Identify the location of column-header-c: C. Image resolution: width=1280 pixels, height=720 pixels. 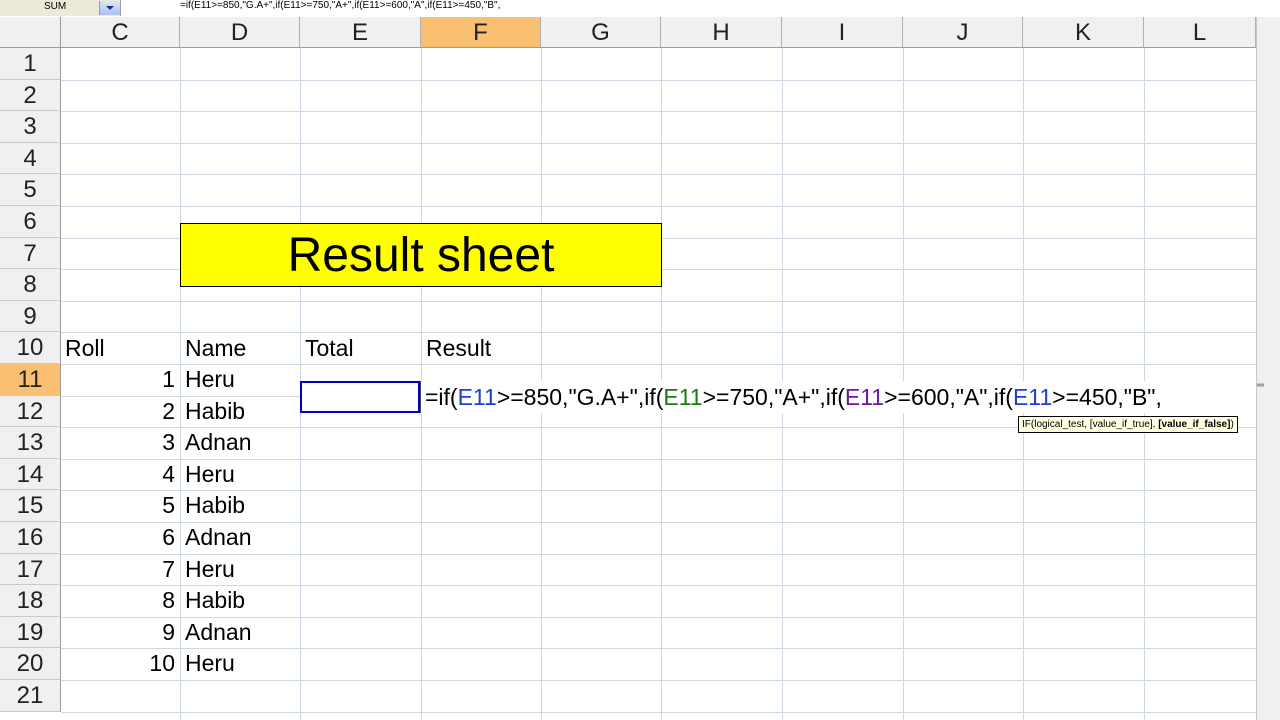
(120, 32).